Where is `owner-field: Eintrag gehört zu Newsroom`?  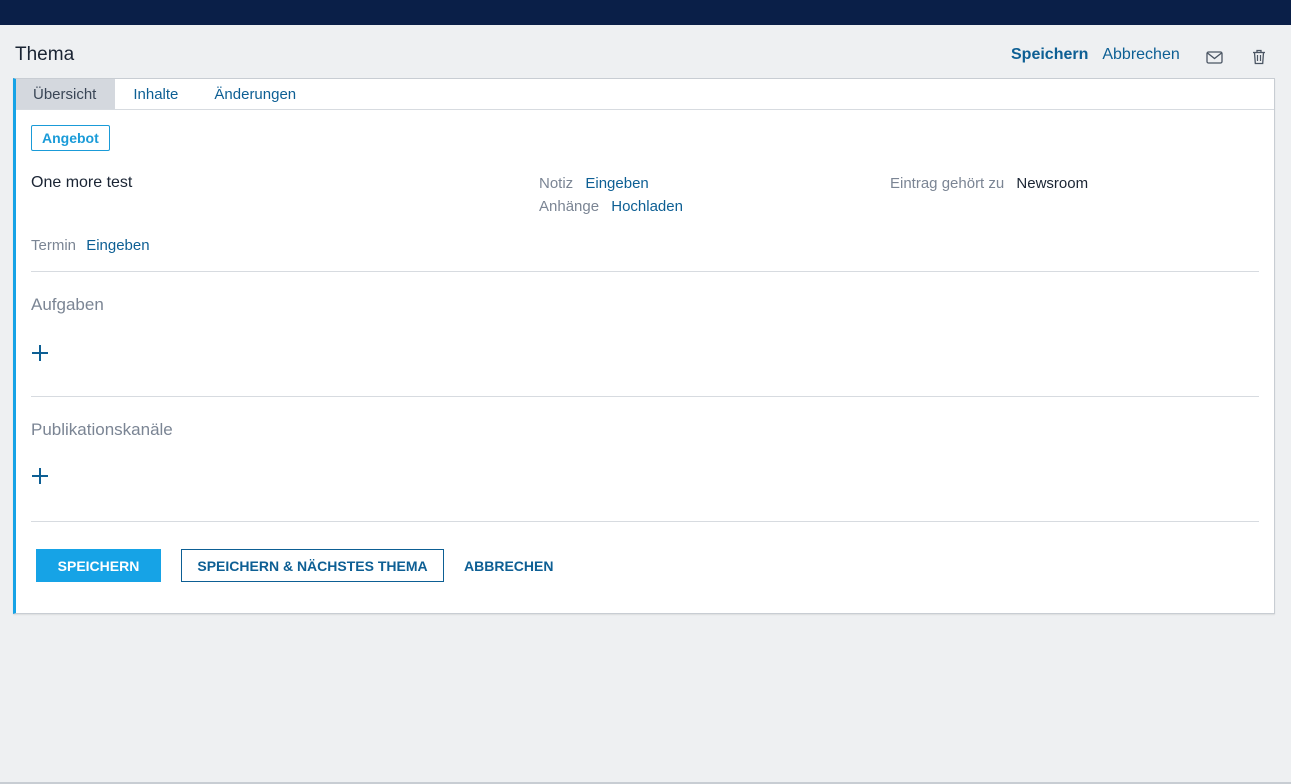 owner-field: Eintrag gehört zu Newsroom is located at coordinates (989, 183).